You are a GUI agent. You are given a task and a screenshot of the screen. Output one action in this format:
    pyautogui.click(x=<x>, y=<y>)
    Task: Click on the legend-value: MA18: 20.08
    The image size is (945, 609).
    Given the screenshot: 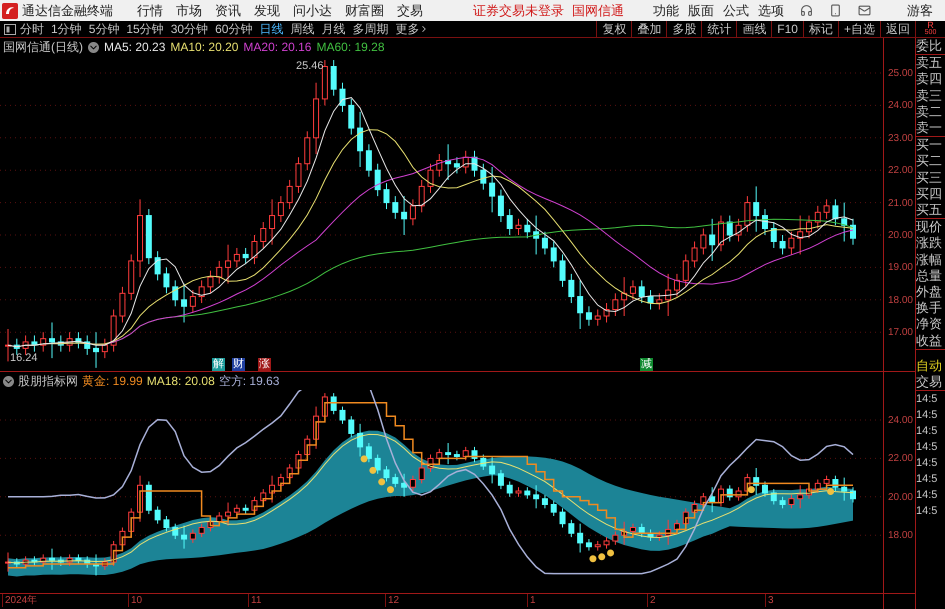 What is the action you would take?
    pyautogui.click(x=180, y=381)
    